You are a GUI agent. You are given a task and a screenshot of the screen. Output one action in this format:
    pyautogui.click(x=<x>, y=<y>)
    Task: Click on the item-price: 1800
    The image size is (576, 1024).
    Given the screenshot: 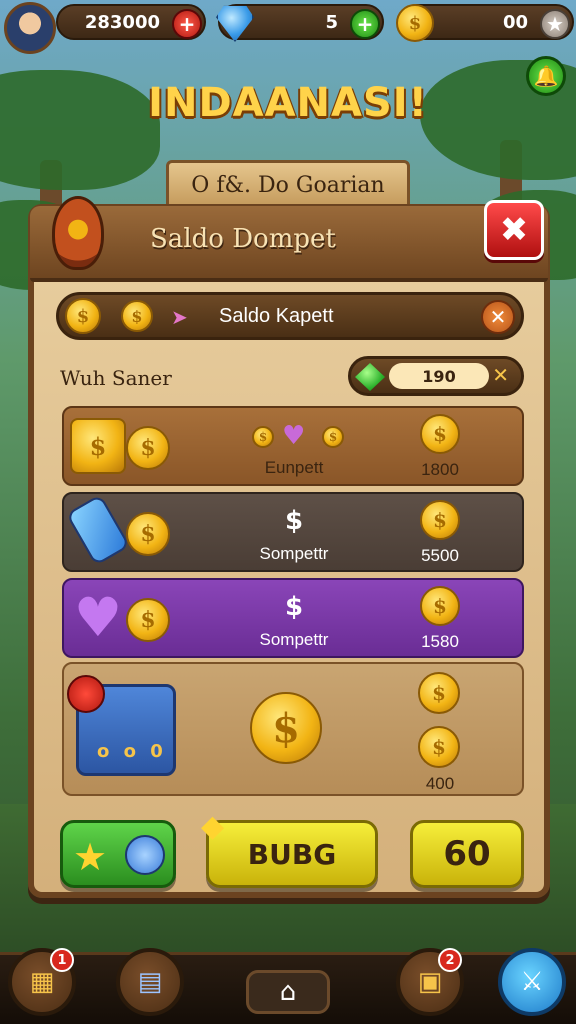 What is the action you would take?
    pyautogui.click(x=440, y=469)
    